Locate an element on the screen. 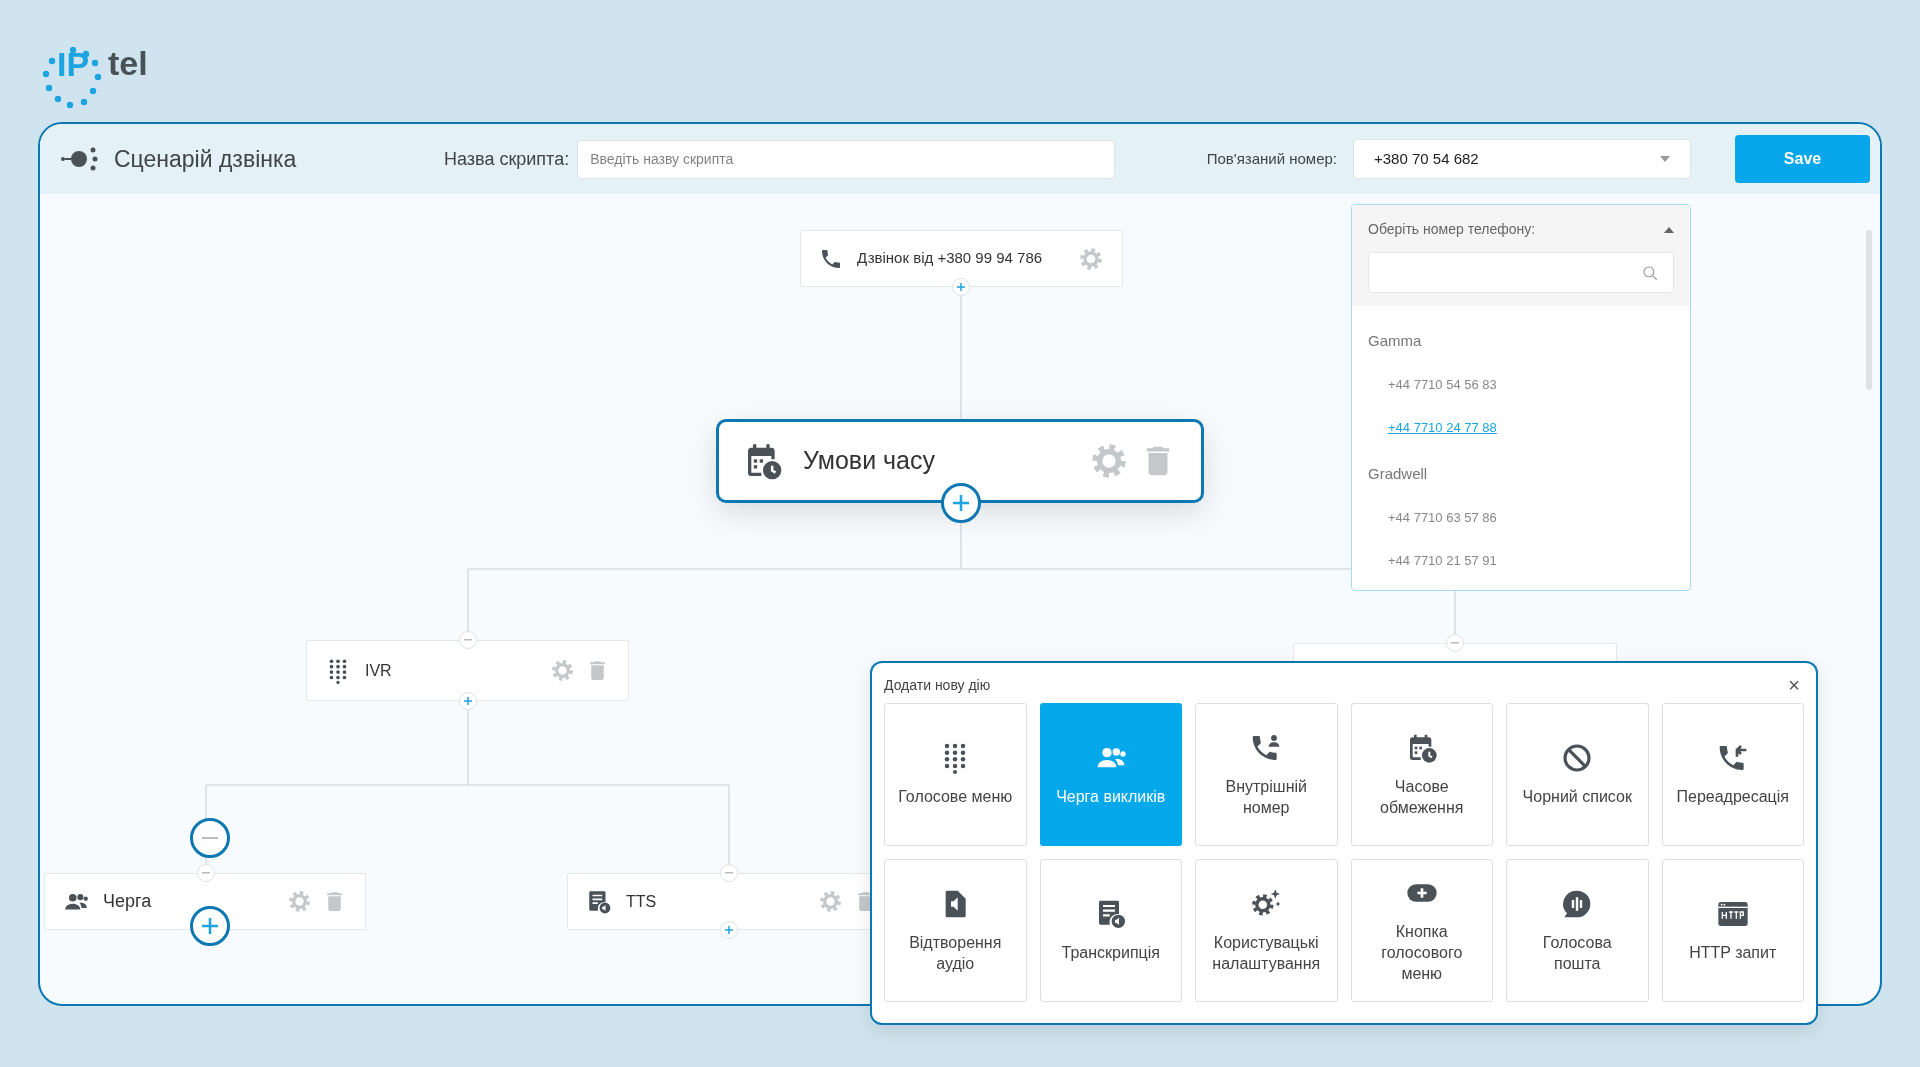 Image resolution: width=1920 pixels, height=1067 pixels. collapse-button is located at coordinates (210, 838).